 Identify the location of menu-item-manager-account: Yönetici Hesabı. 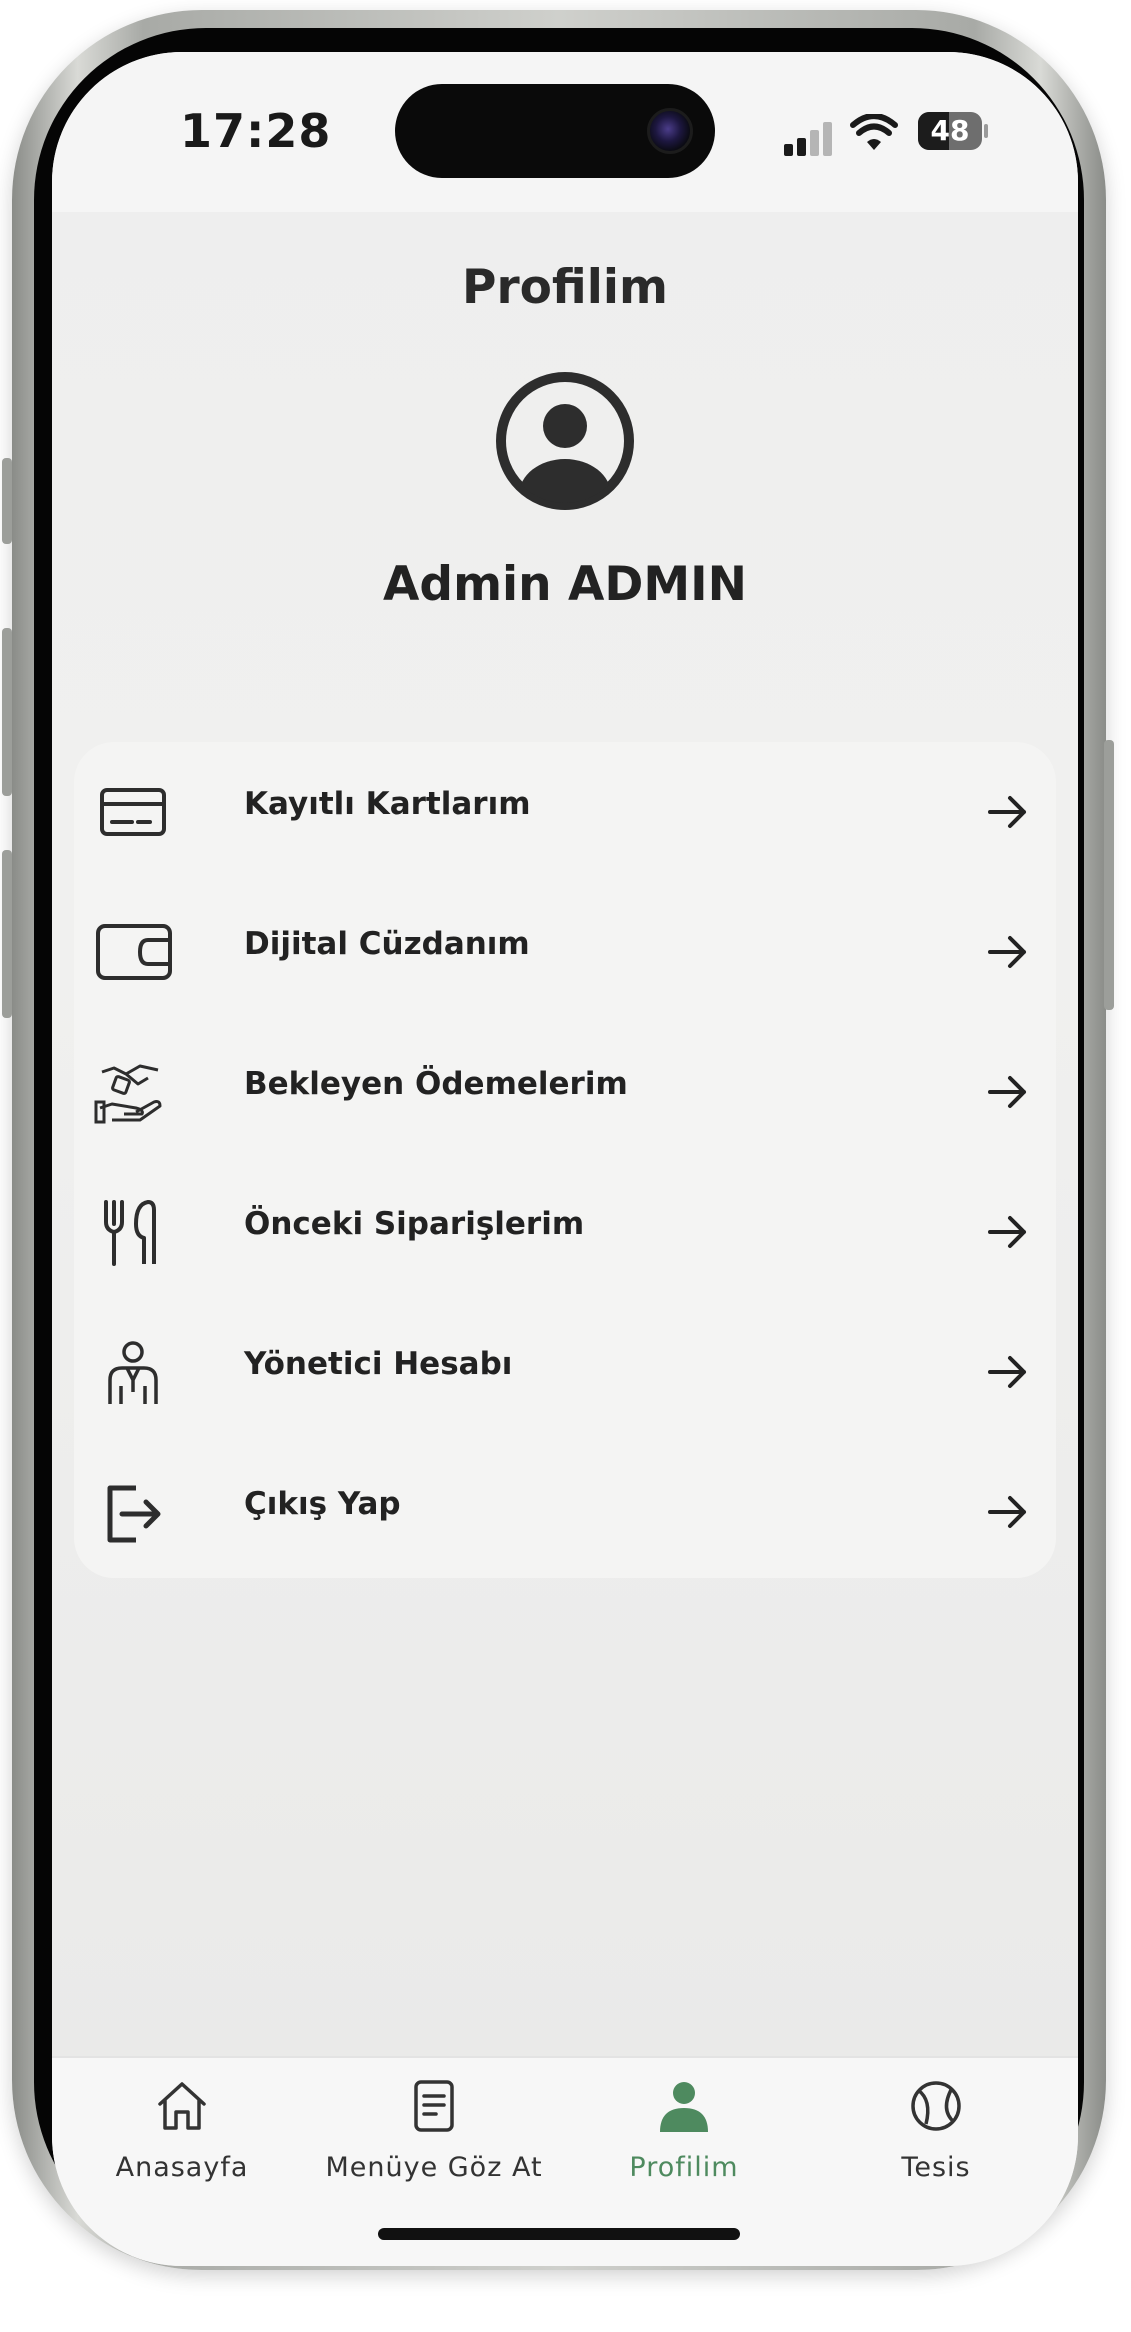
(565, 1372).